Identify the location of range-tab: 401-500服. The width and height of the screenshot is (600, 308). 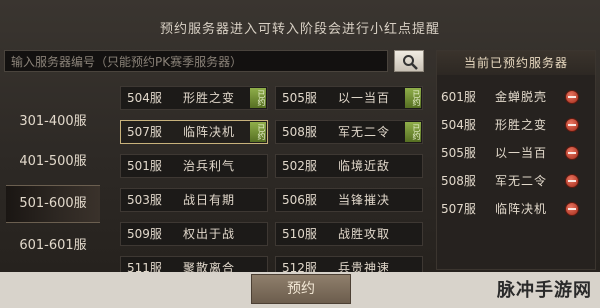
(53, 162).